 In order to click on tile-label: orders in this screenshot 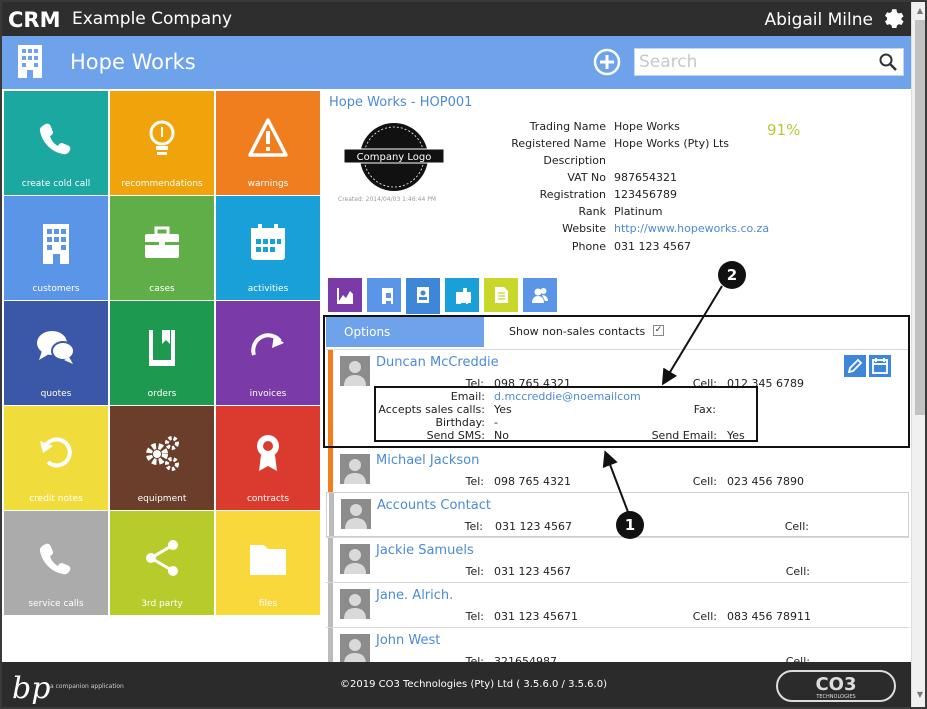, I will do `click(162, 394)`.